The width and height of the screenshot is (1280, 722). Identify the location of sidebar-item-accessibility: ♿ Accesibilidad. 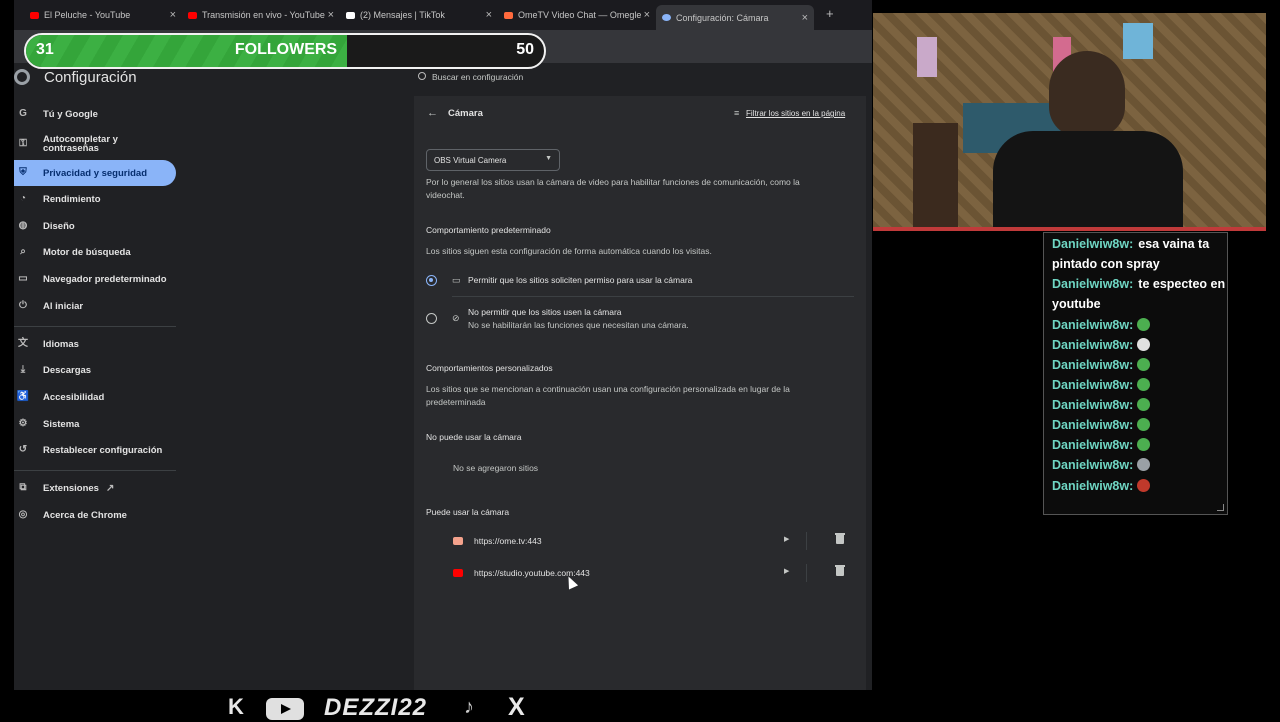
(95, 397).